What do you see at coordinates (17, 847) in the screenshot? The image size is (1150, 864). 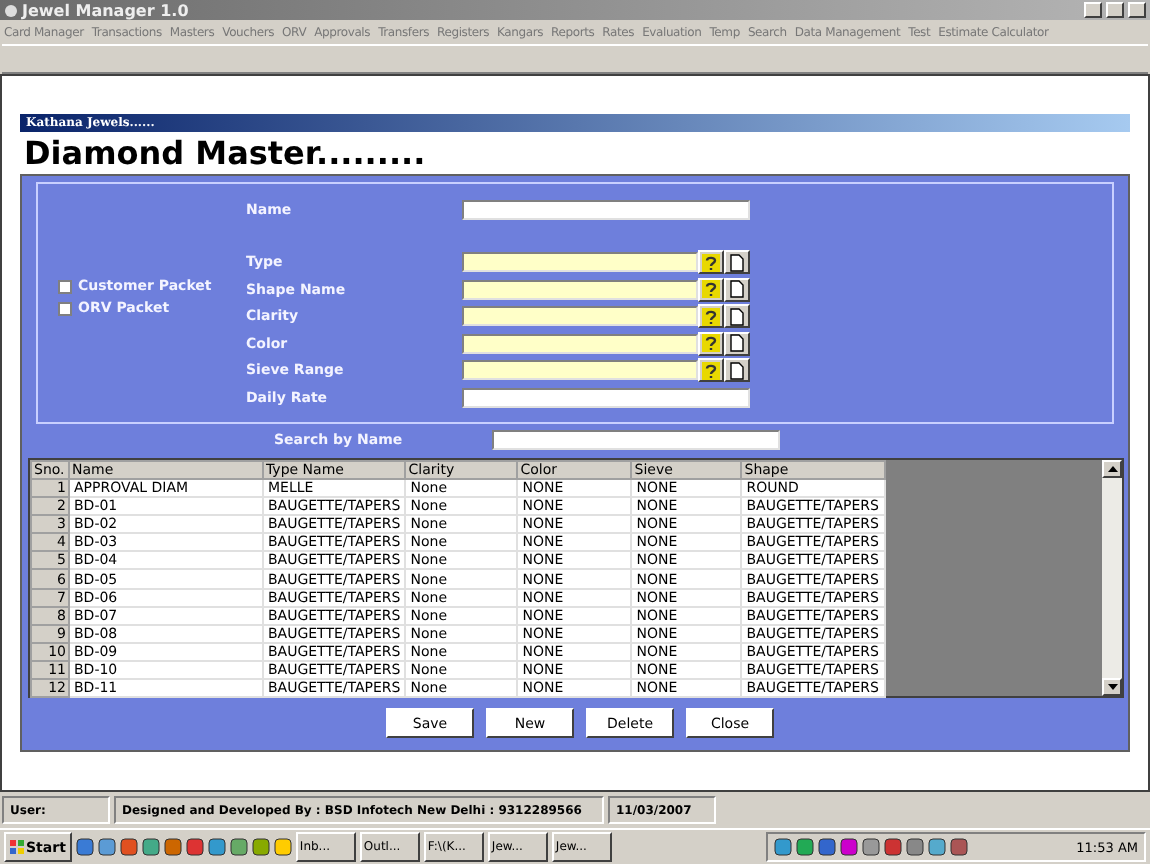 I see `windows-logo-icon` at bounding box center [17, 847].